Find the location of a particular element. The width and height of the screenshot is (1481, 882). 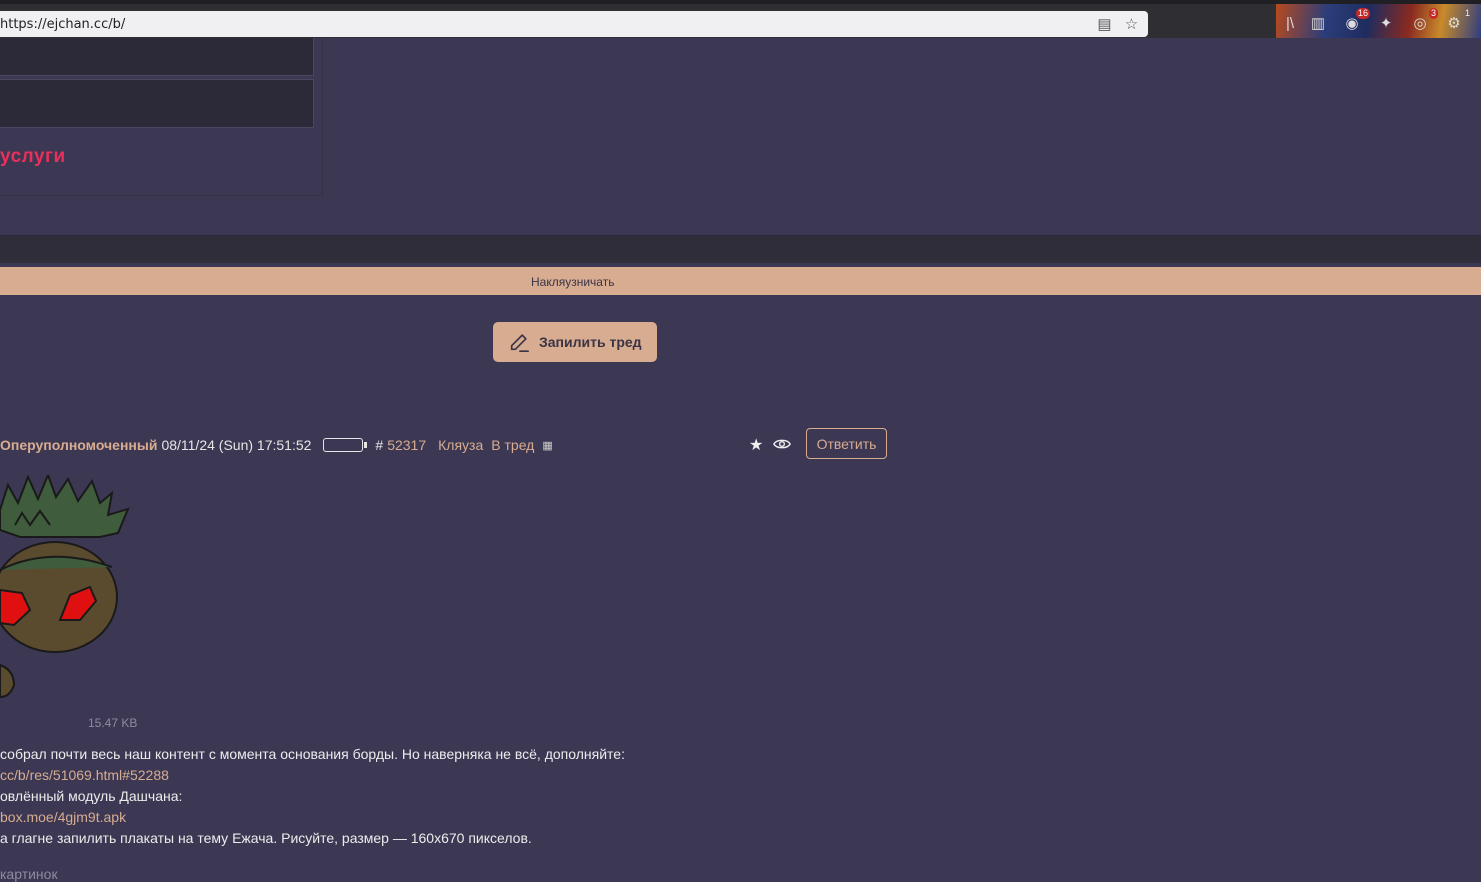

extensions-area: |\ ▥ ◉ 16 ✦ ◎ 3 ⚙ 1 is located at coordinates (1378, 21).